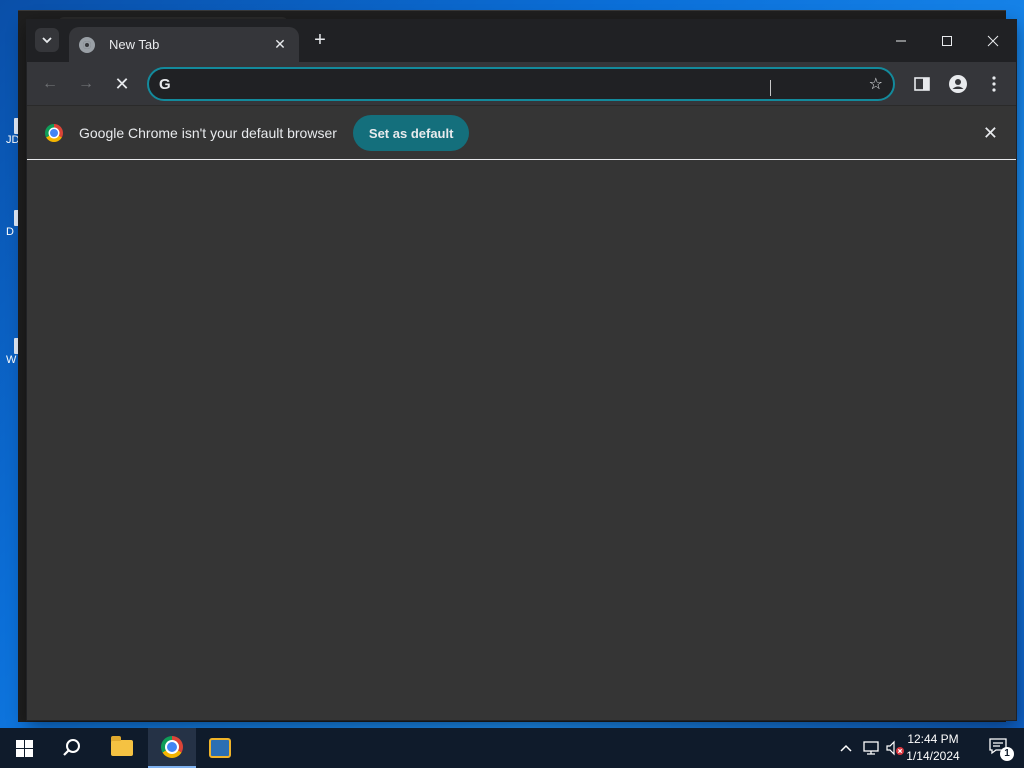 The height and width of the screenshot is (768, 1024). What do you see at coordinates (527, 84) in the screenshot?
I see `address-input` at bounding box center [527, 84].